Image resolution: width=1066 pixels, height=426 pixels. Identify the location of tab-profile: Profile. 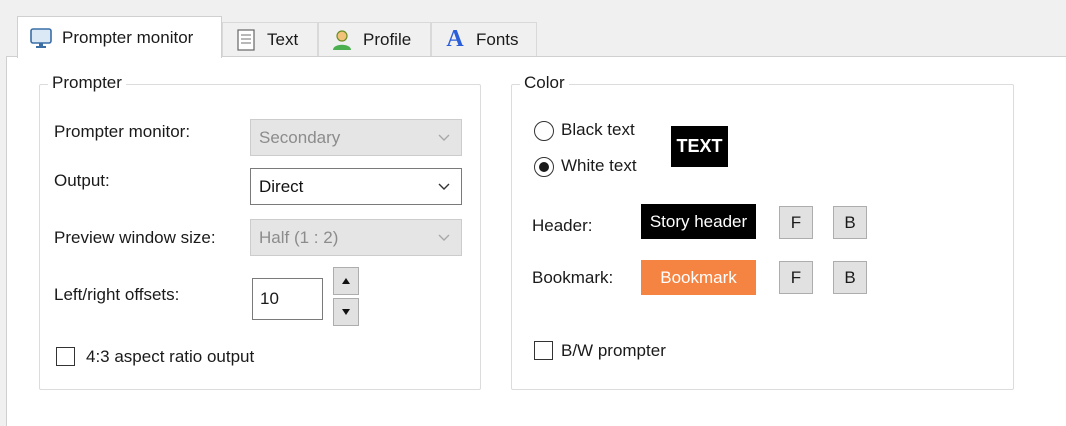
(374, 39).